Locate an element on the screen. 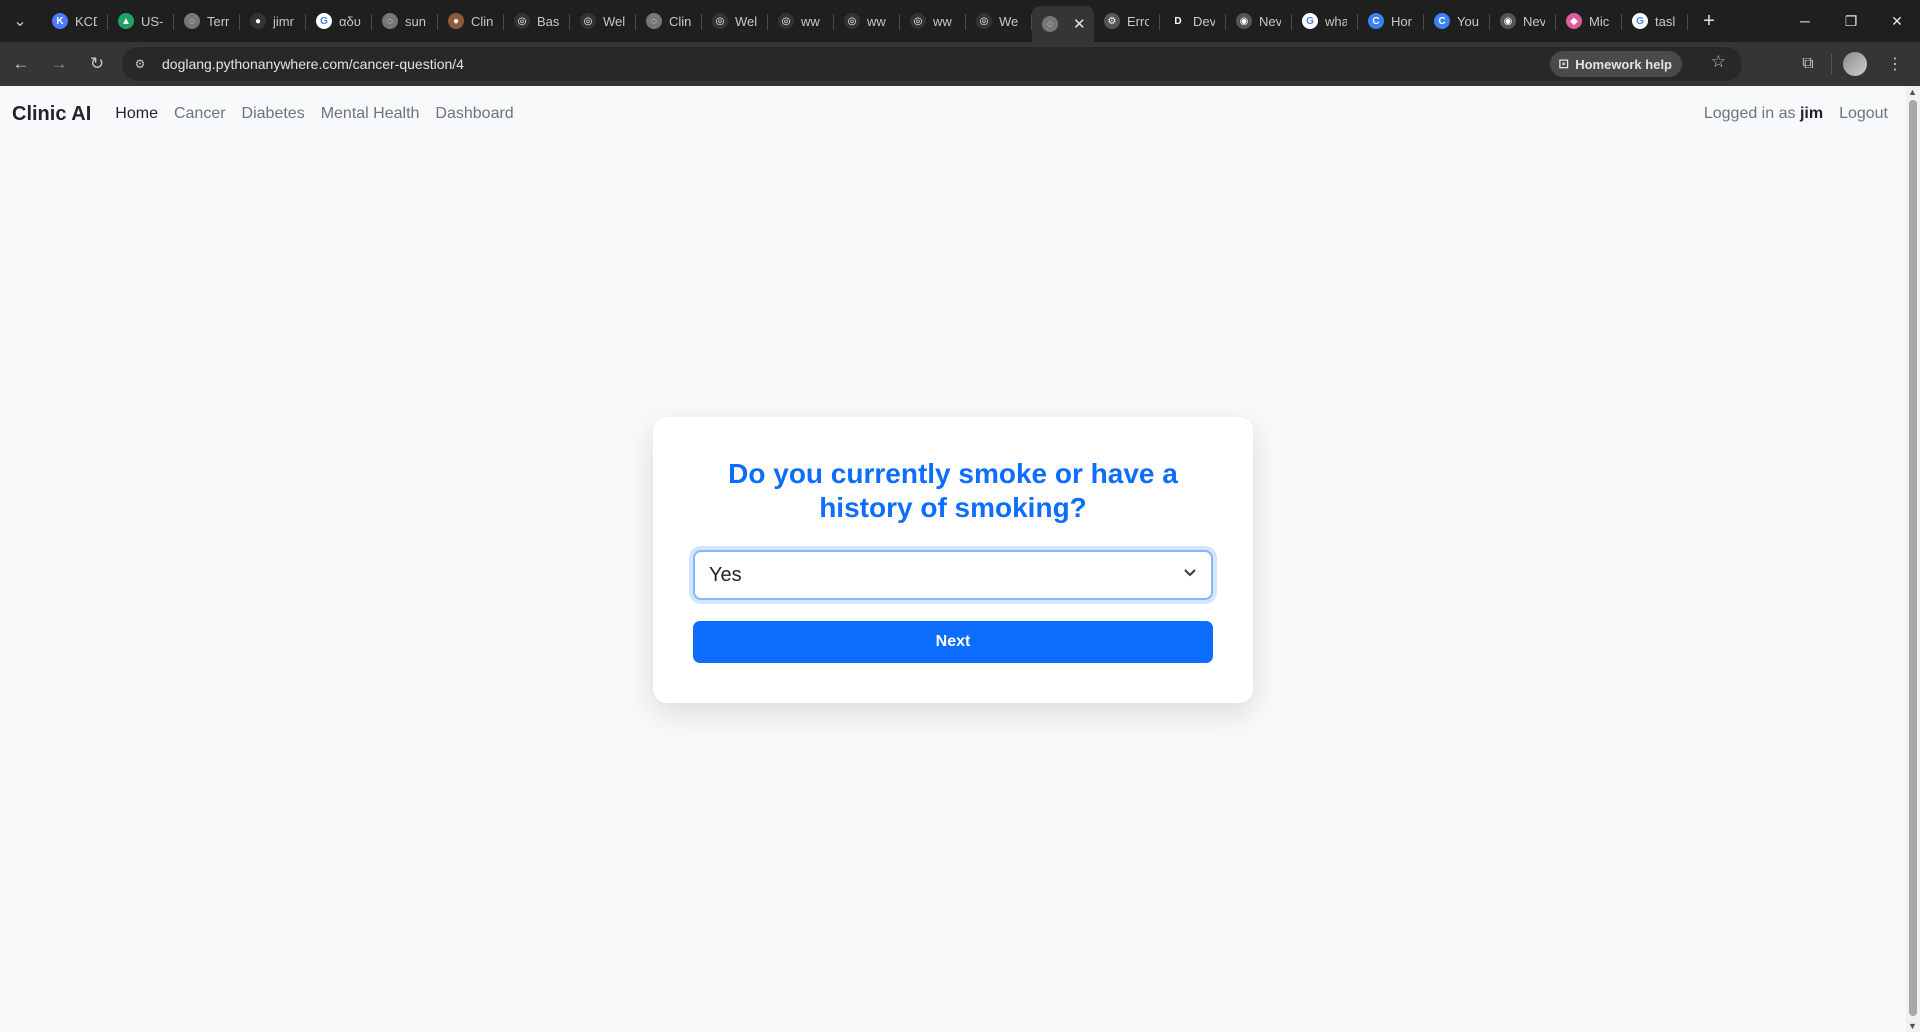 The image size is (1920, 1032). forward-arrow-icon: → is located at coordinates (59, 64).